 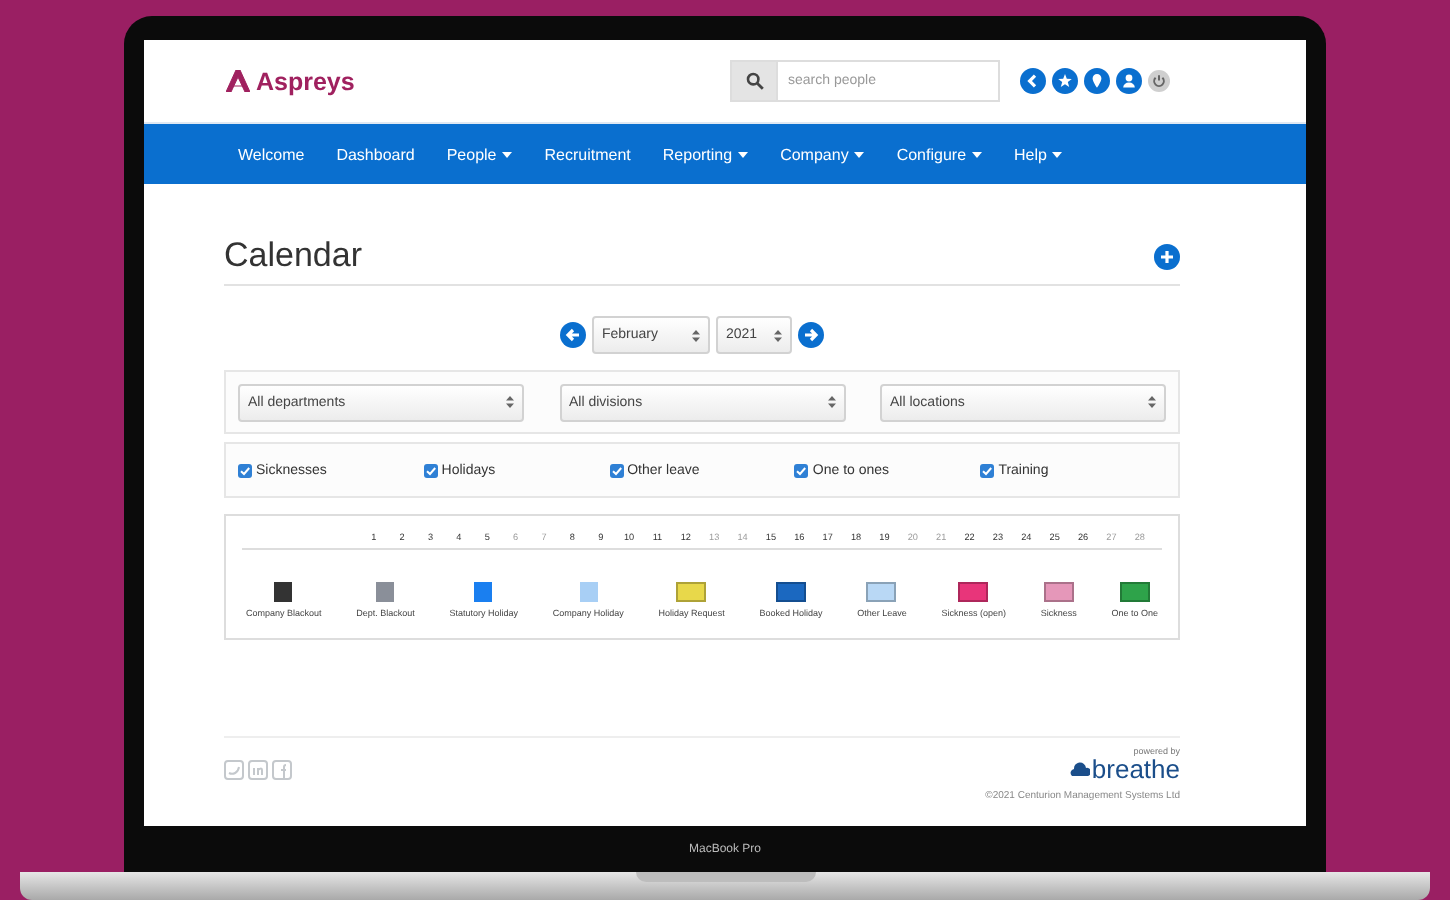 I want to click on search-icon, so click(x=754, y=81).